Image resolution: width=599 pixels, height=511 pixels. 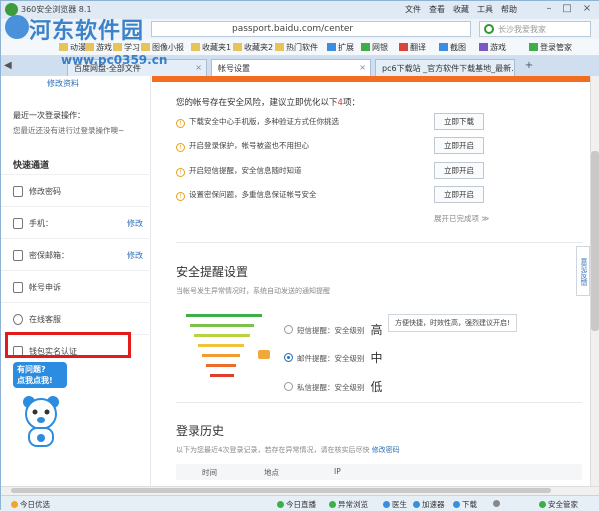 I want to click on url-field: passport.baidu.com/center, so click(x=311, y=29).